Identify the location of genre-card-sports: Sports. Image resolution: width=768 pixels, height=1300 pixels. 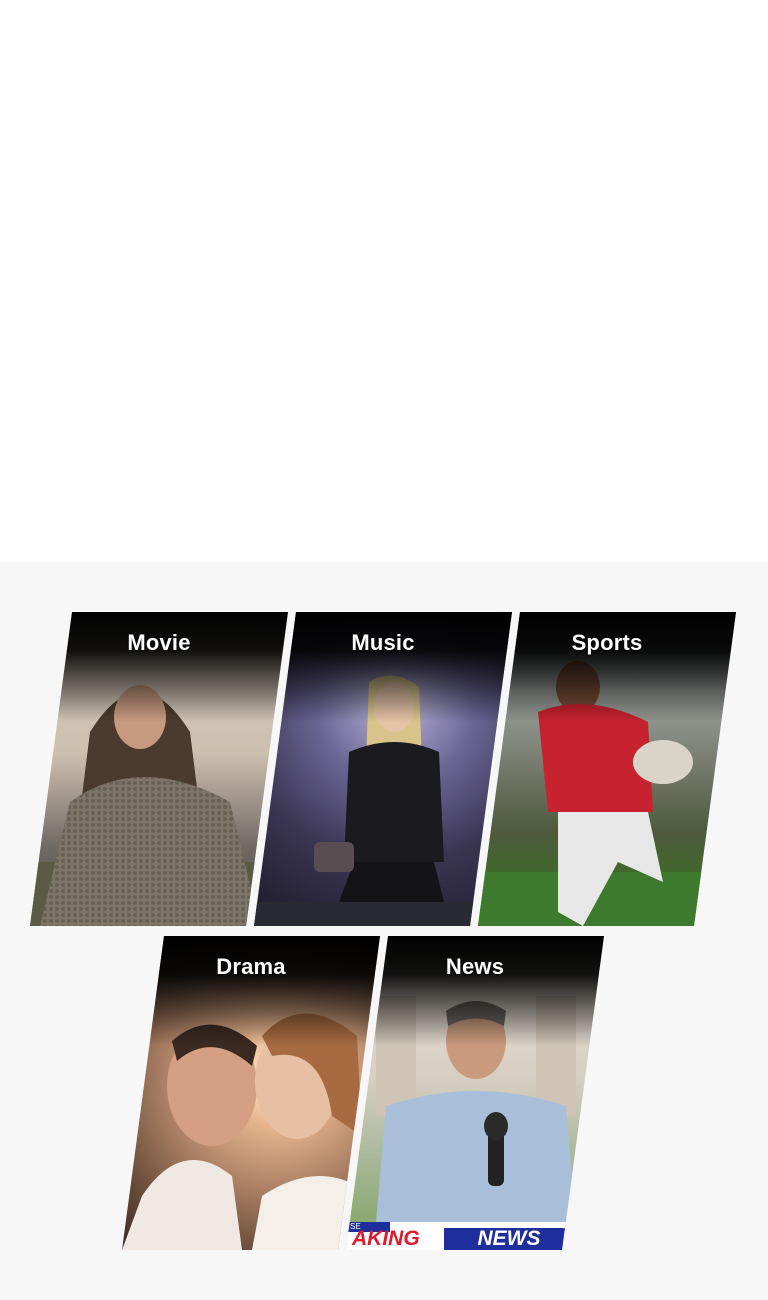
(607, 769).